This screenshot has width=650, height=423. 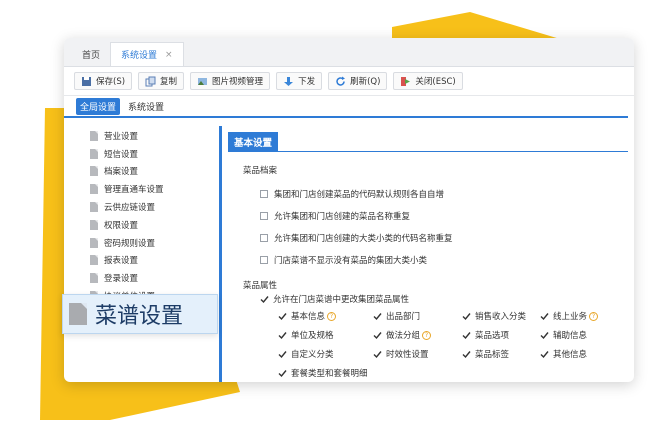 What do you see at coordinates (149, 154) in the screenshot?
I see `sidebar-item-sms: 短信设置` at bounding box center [149, 154].